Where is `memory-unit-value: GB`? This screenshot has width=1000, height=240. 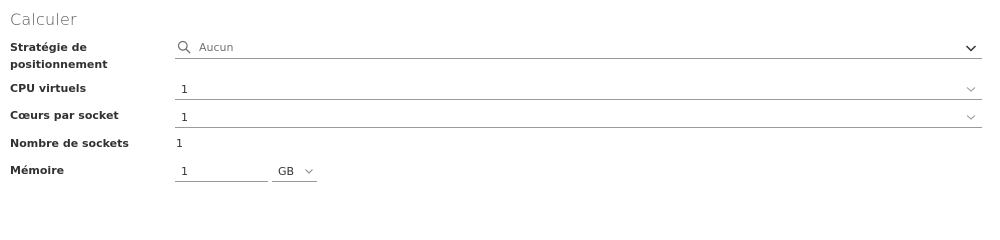 memory-unit-value: GB is located at coordinates (286, 171).